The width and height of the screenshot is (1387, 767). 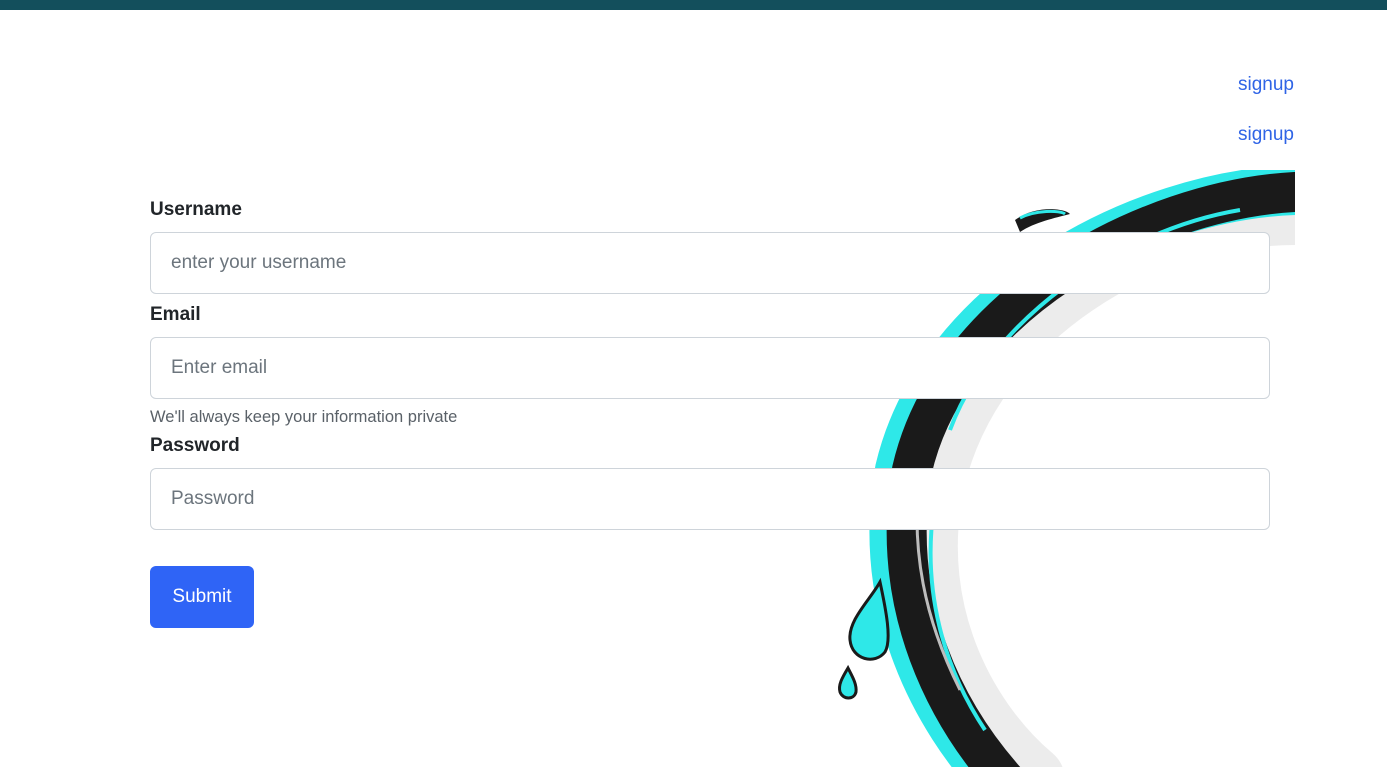 I want to click on username-input, so click(x=710, y=263).